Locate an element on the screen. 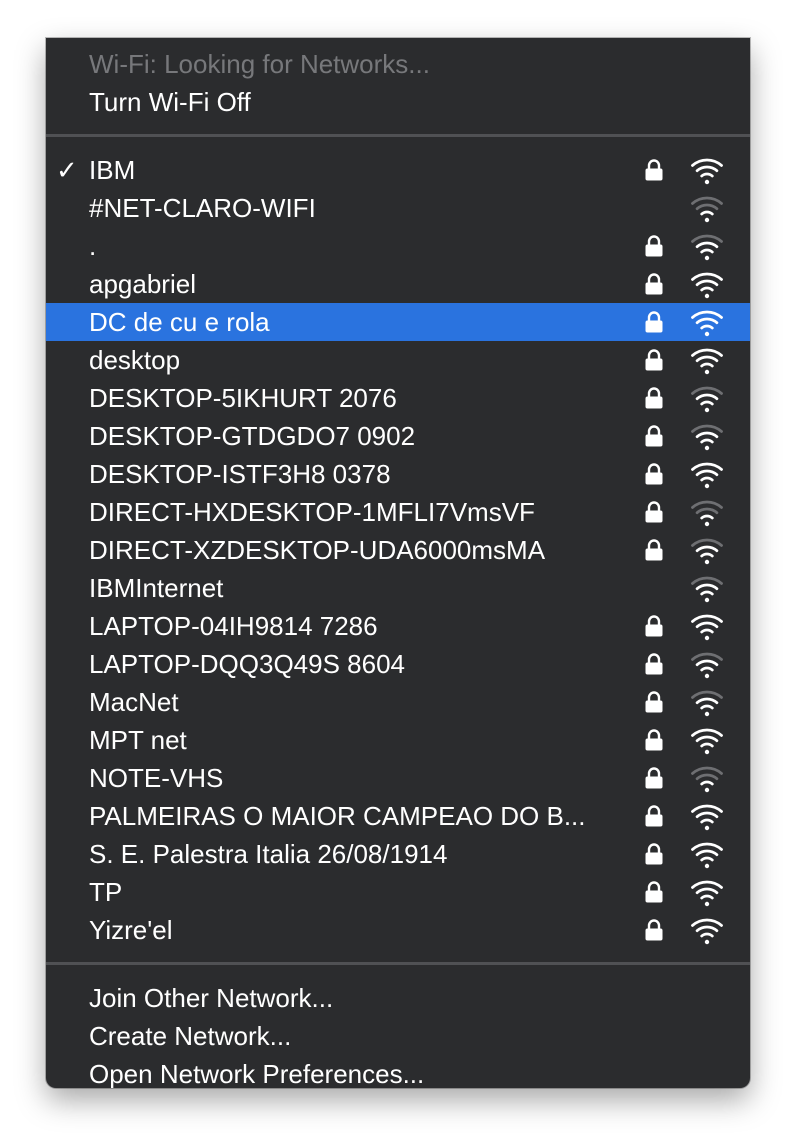 This screenshot has height=1144, width=796. network-item: TP is located at coordinates (398, 892).